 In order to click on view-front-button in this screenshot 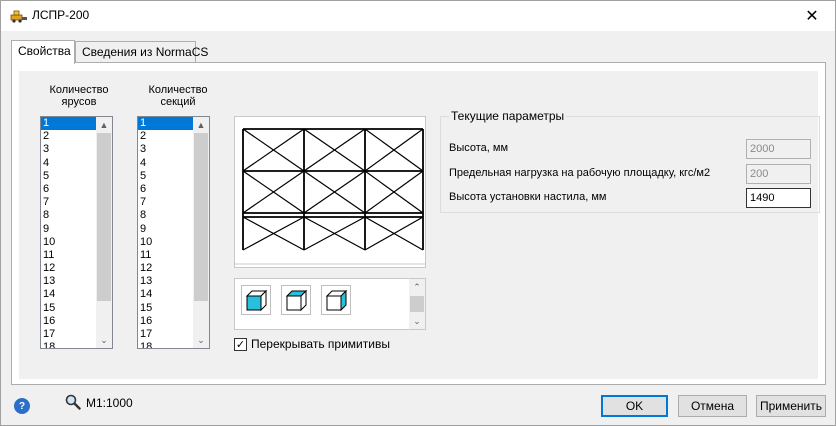, I will do `click(256, 300)`.